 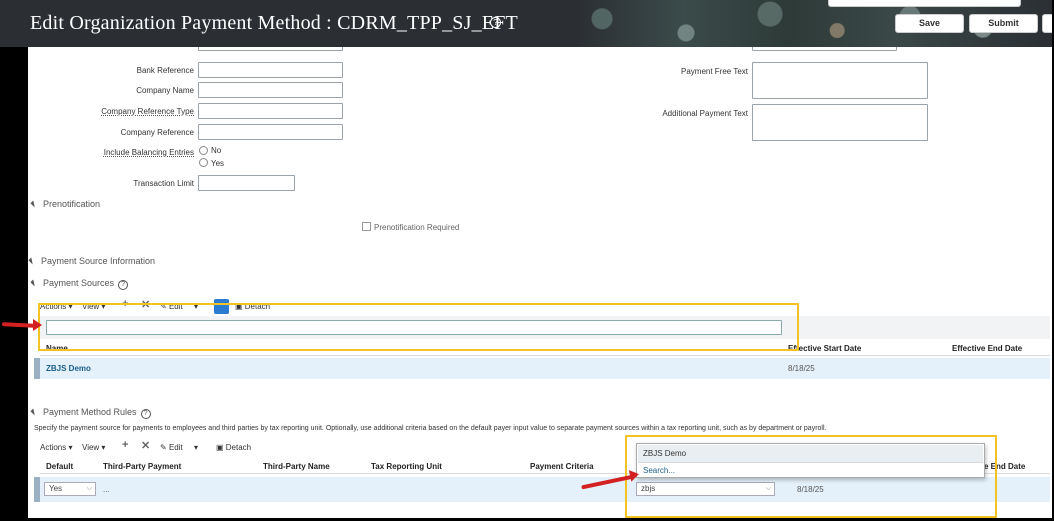 I want to click on pmr-edit-dropdown: ▾, so click(x=196, y=447).